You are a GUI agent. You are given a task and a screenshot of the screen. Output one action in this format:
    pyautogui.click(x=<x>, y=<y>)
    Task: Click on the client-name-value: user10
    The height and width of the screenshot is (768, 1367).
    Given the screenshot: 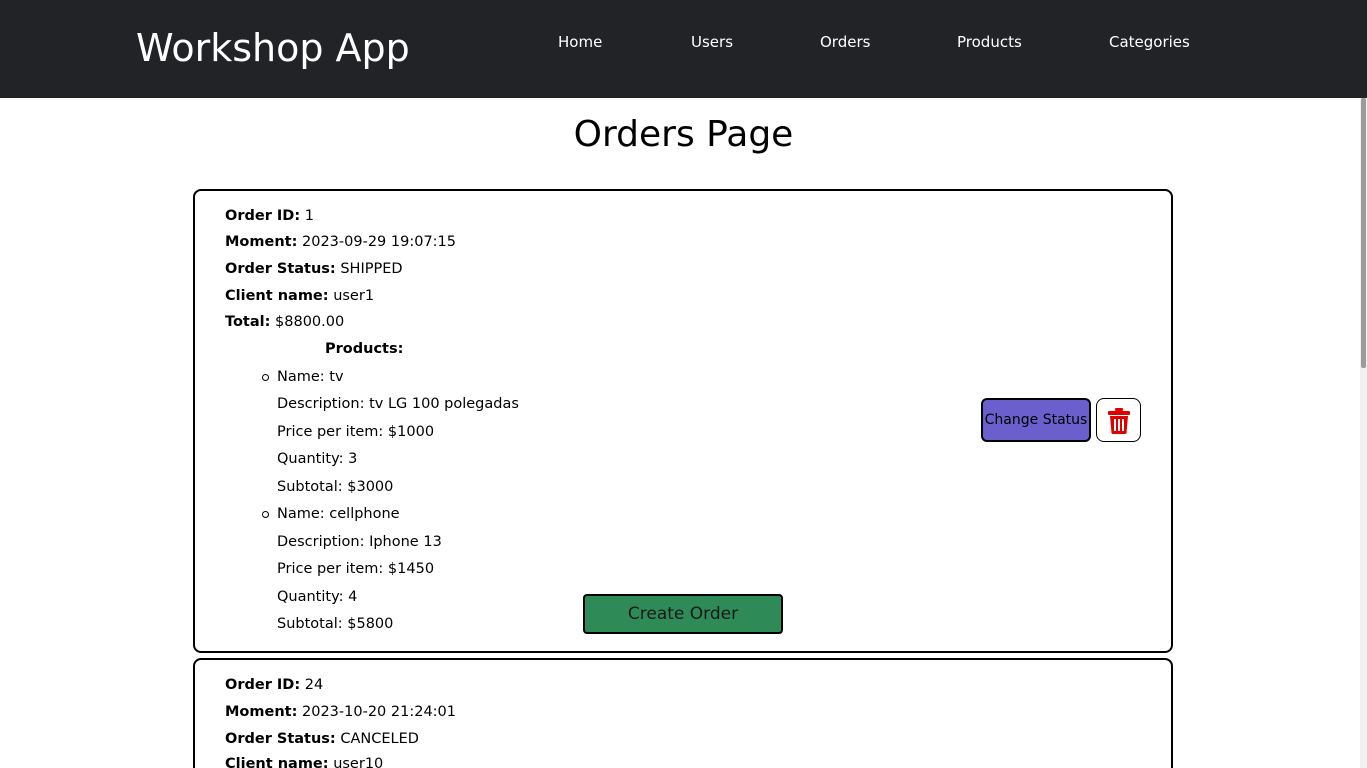 What is the action you would take?
    pyautogui.click(x=358, y=762)
    